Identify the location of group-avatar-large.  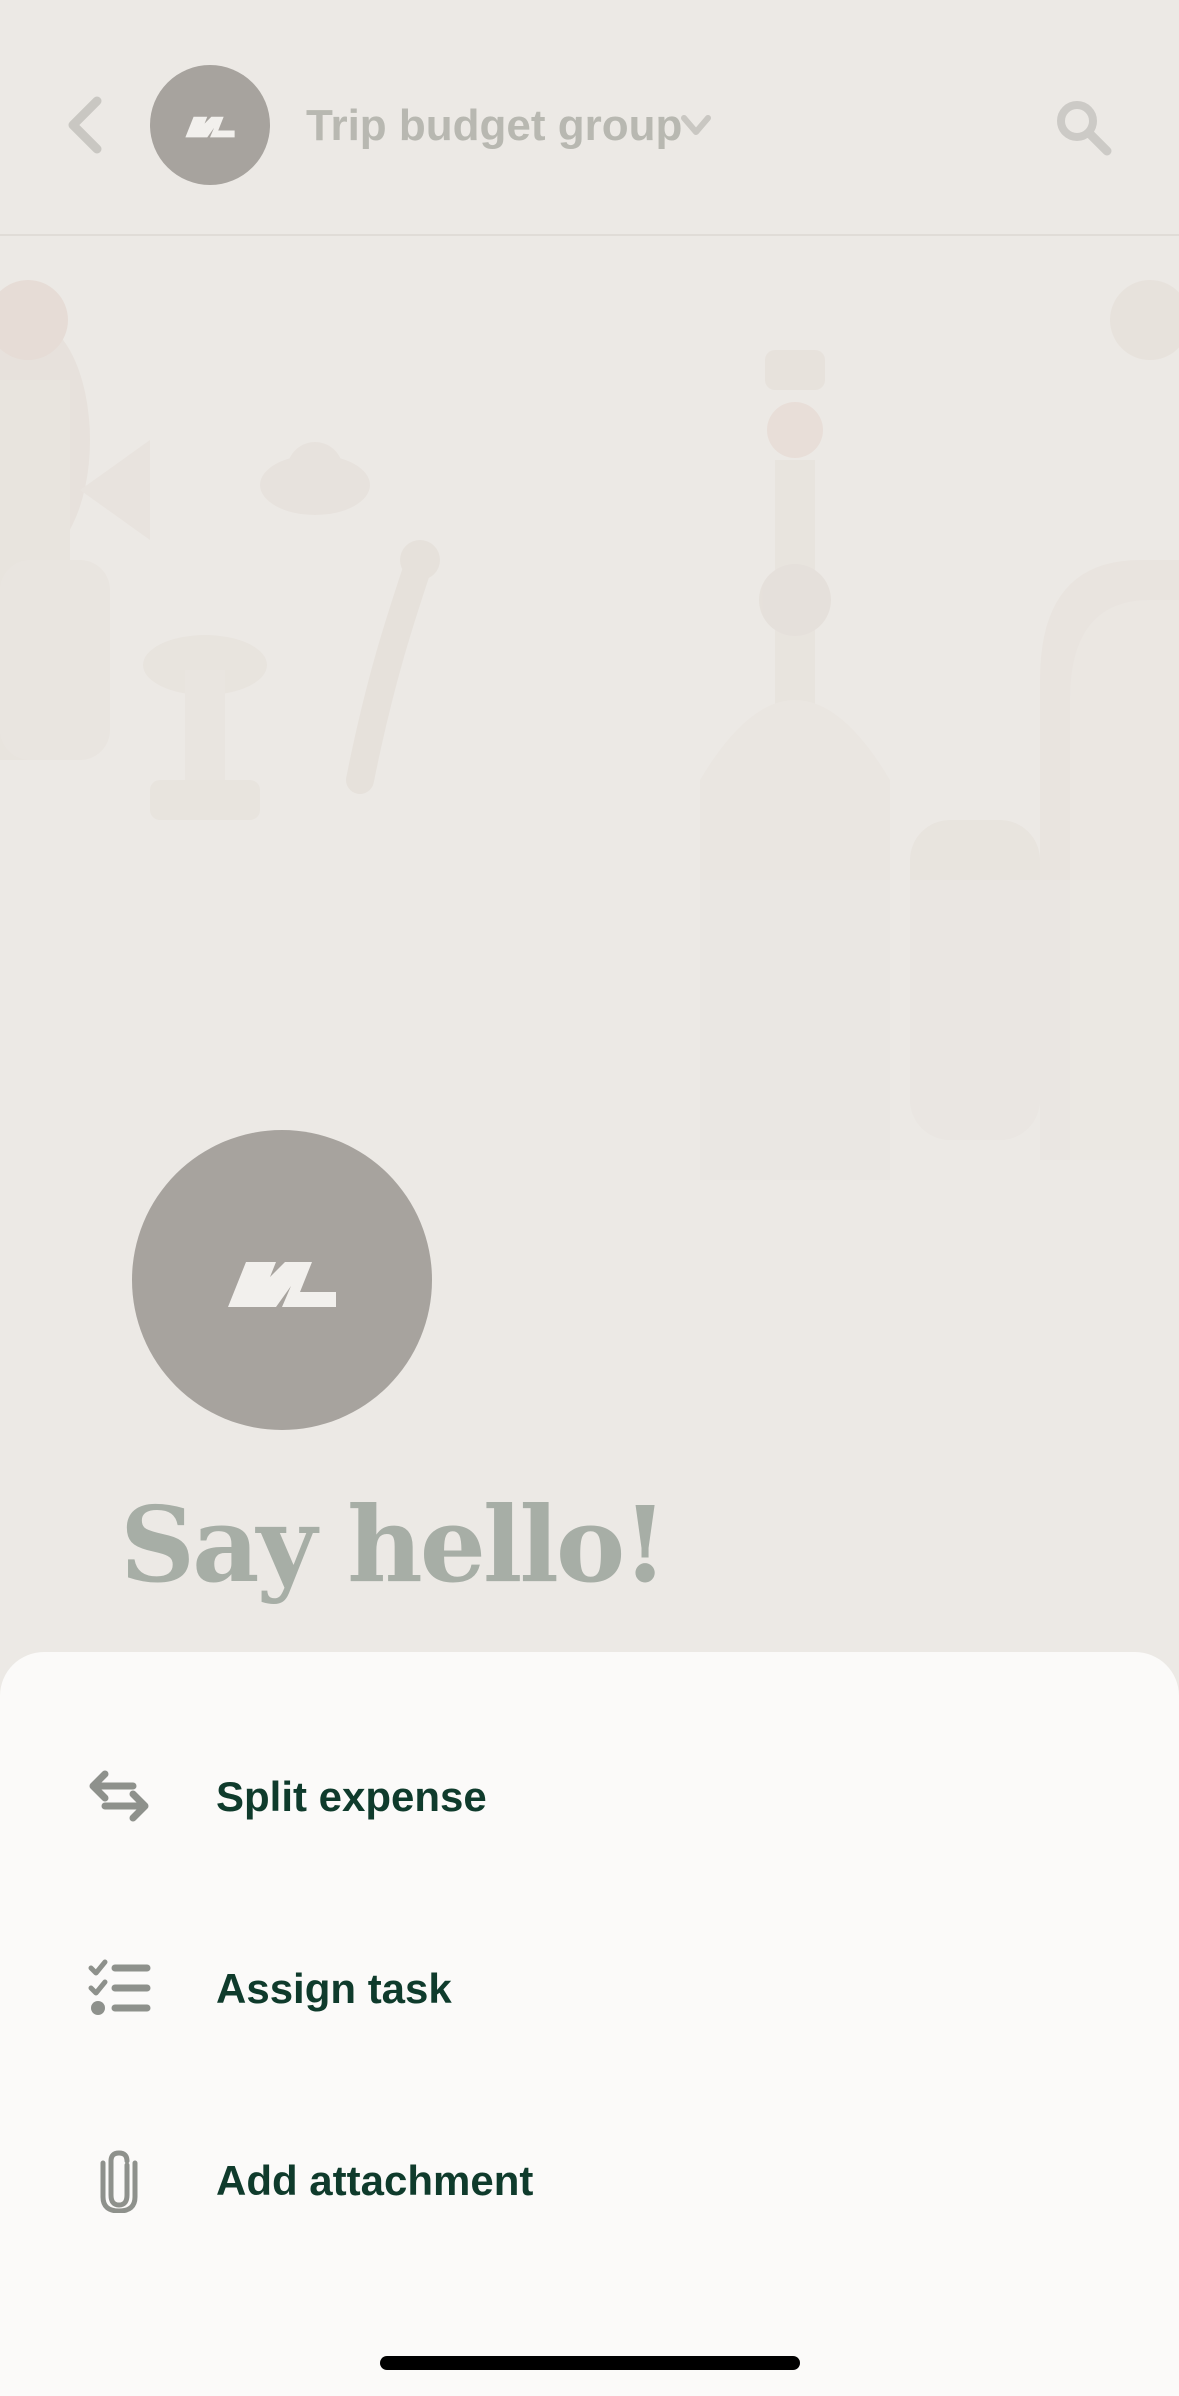
(282, 1280).